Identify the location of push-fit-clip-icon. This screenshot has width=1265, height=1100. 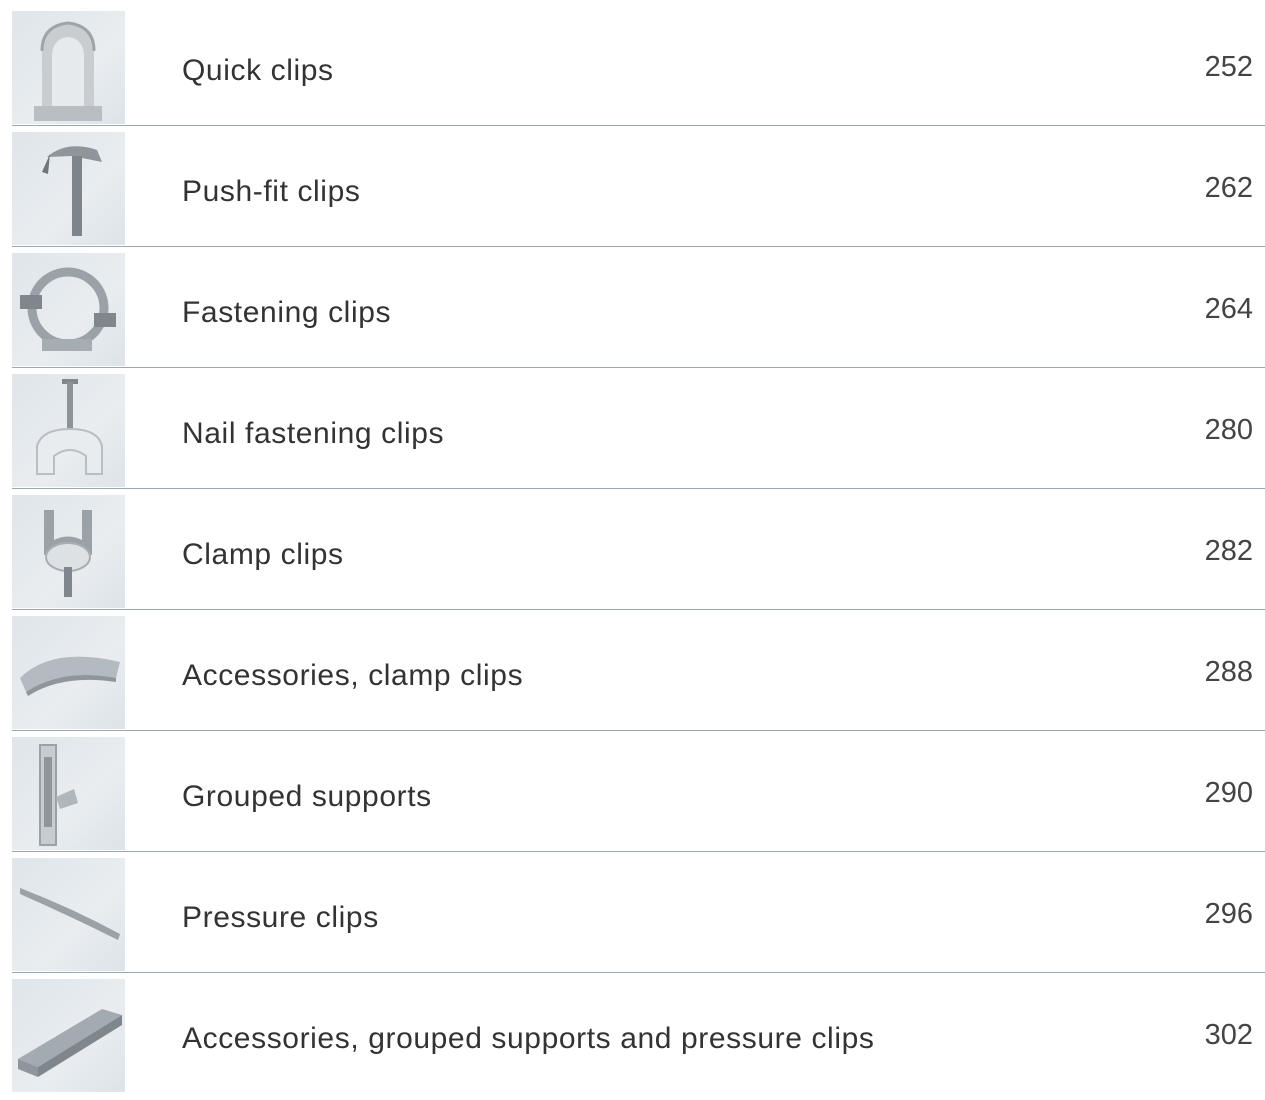
(68, 188).